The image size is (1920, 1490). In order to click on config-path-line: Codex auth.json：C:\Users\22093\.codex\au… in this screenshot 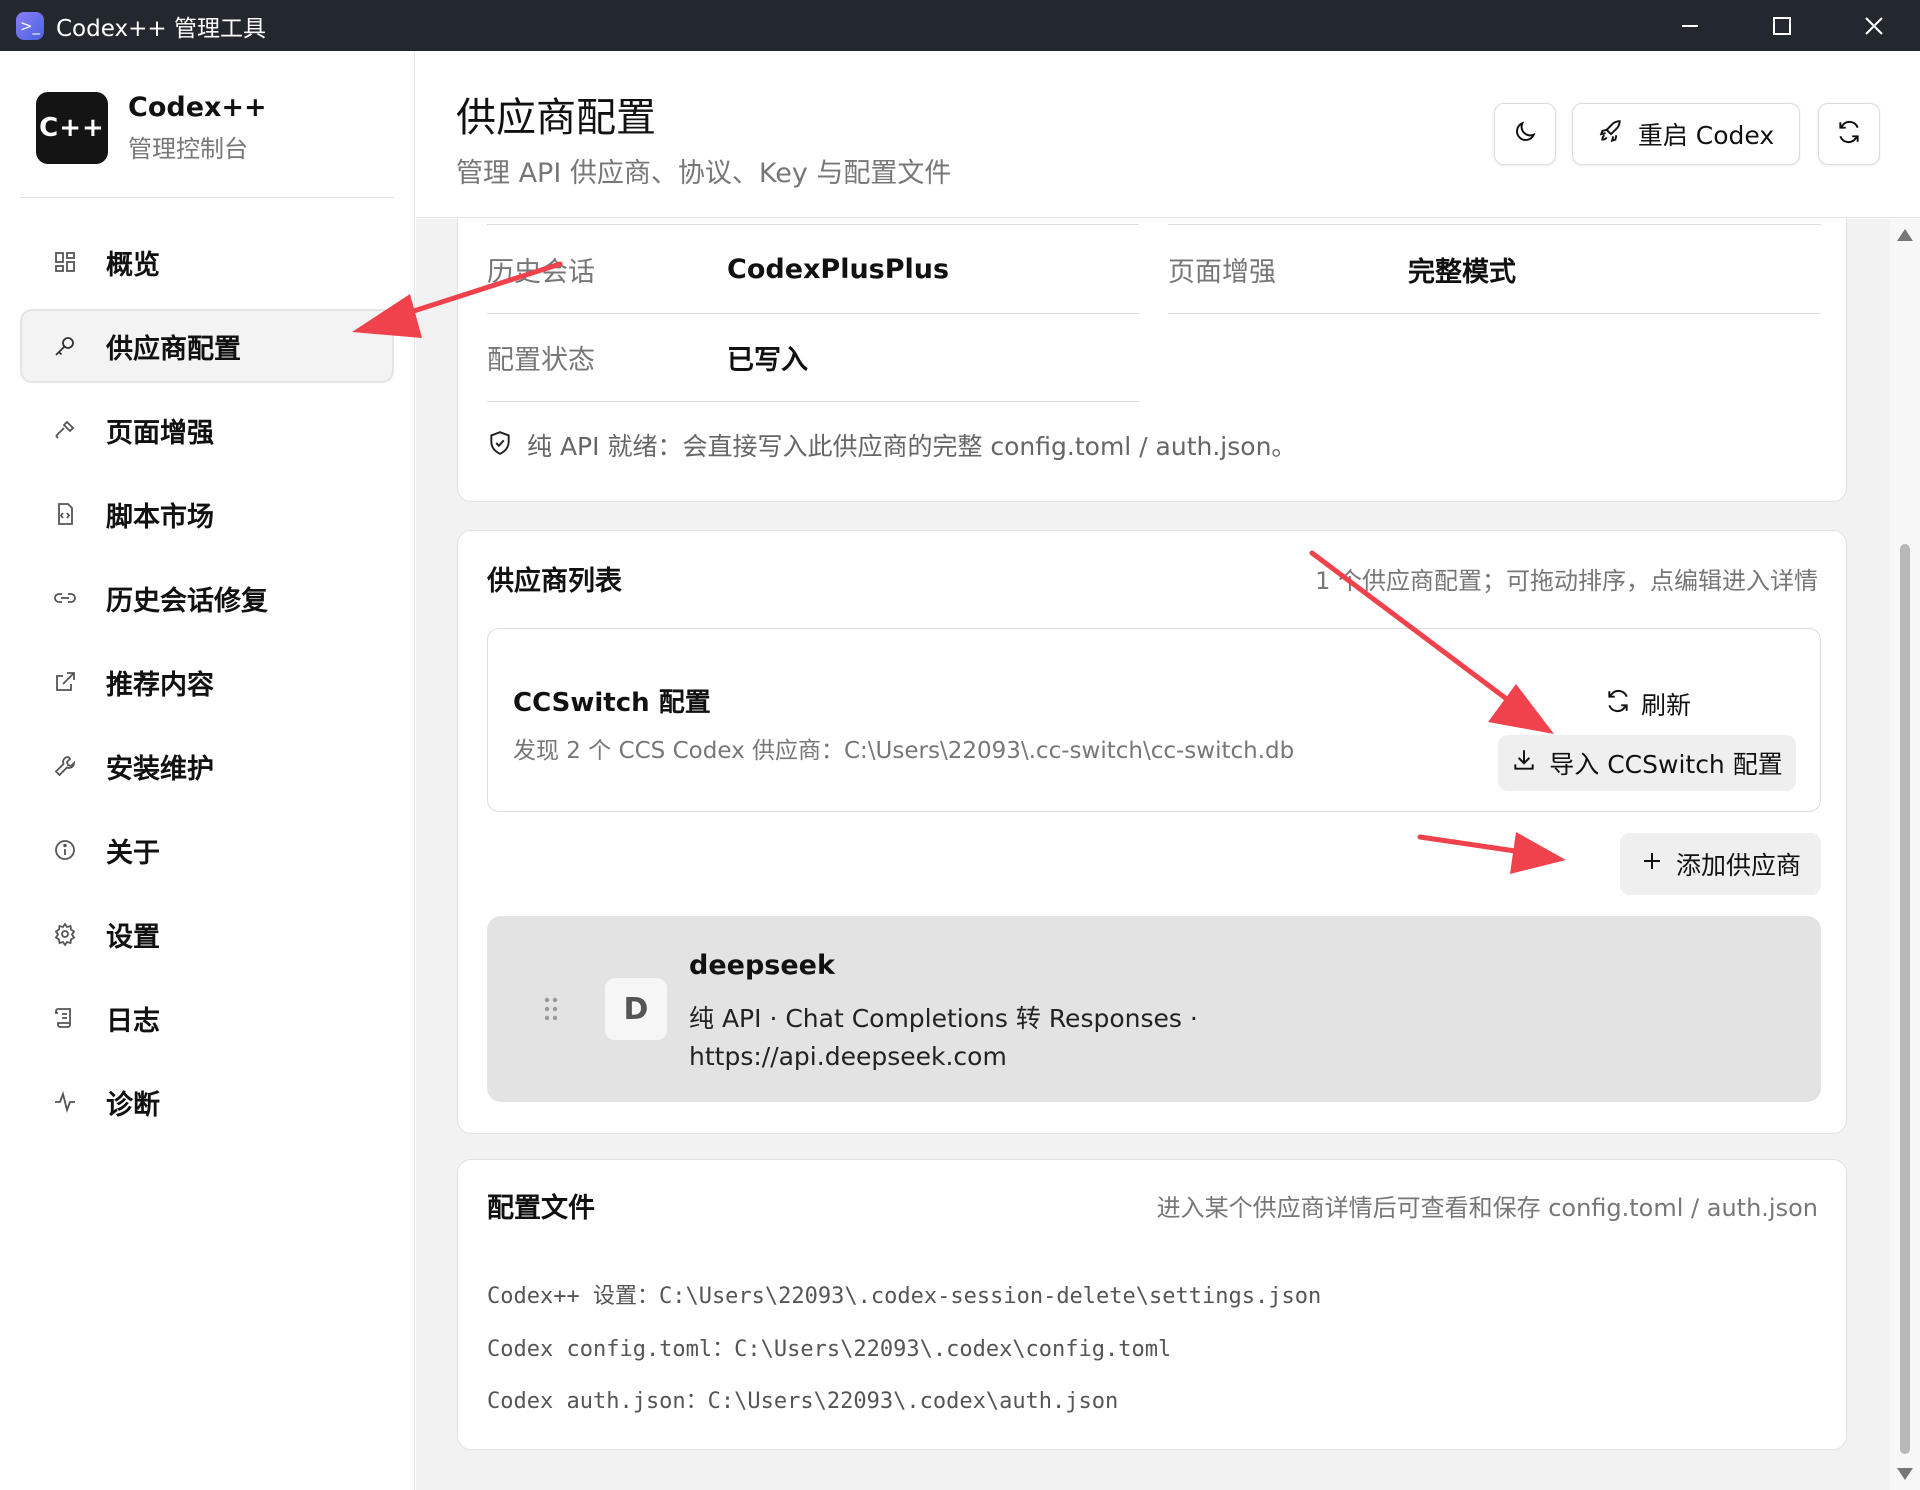, I will do `click(803, 1401)`.